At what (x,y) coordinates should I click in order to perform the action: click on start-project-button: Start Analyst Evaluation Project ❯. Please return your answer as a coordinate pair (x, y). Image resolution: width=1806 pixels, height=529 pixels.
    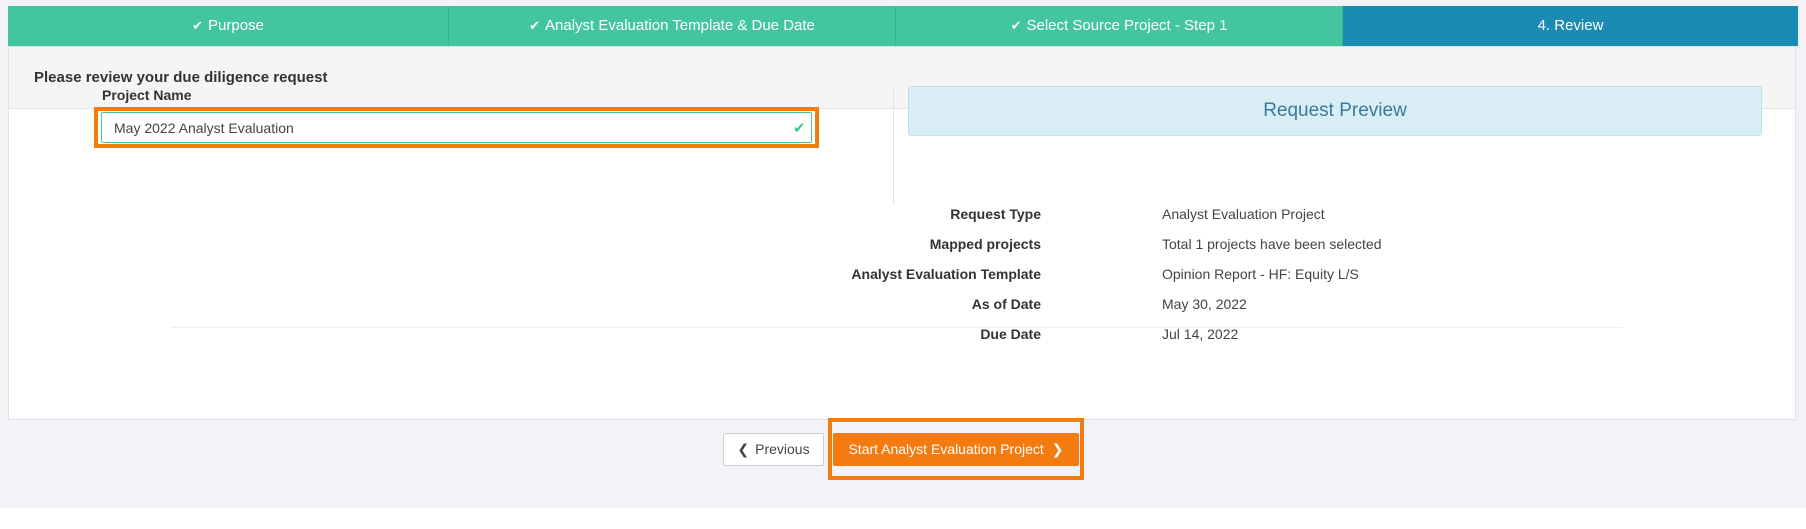
    Looking at the image, I should click on (956, 449).